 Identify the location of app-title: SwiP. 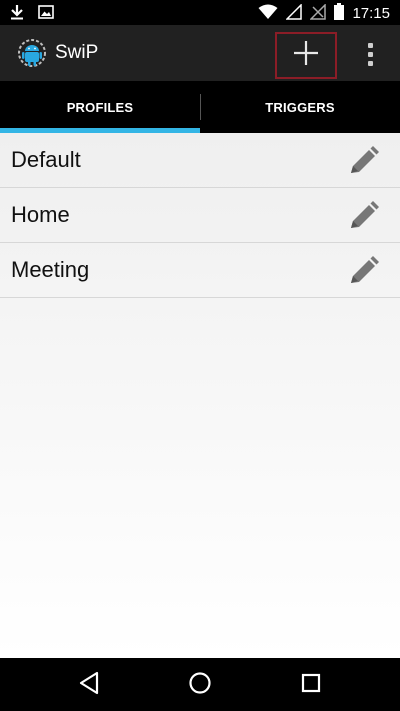
(77, 52).